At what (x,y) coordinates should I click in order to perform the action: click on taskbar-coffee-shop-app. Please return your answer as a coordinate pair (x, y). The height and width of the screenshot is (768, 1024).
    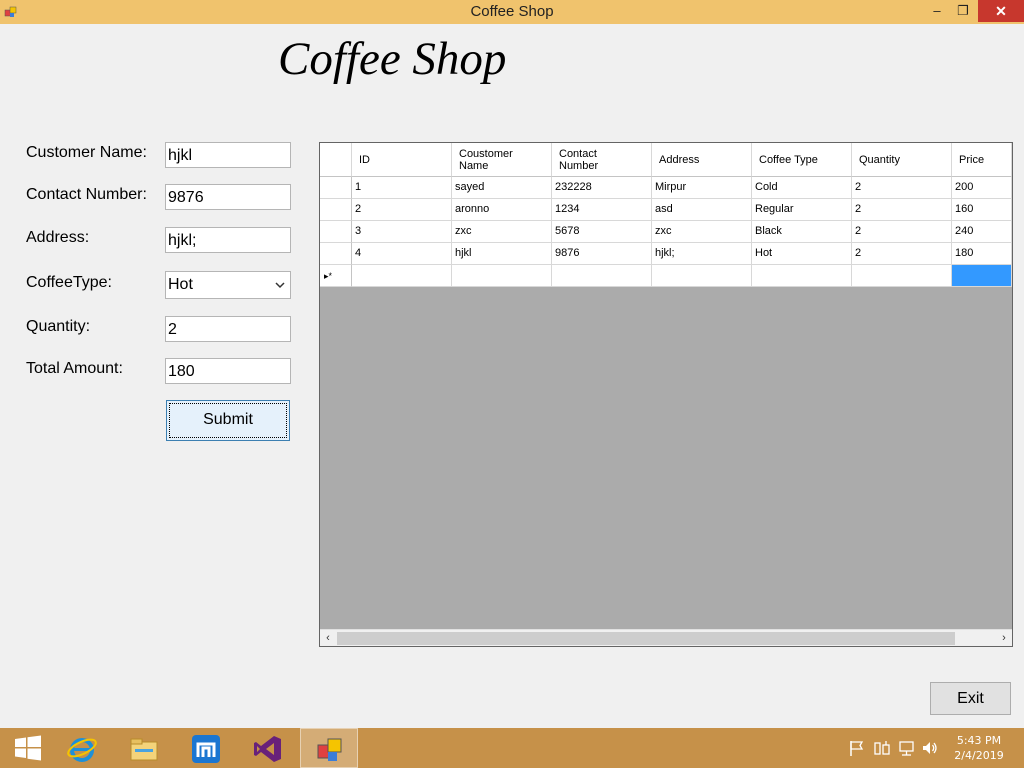
    Looking at the image, I should click on (329, 748).